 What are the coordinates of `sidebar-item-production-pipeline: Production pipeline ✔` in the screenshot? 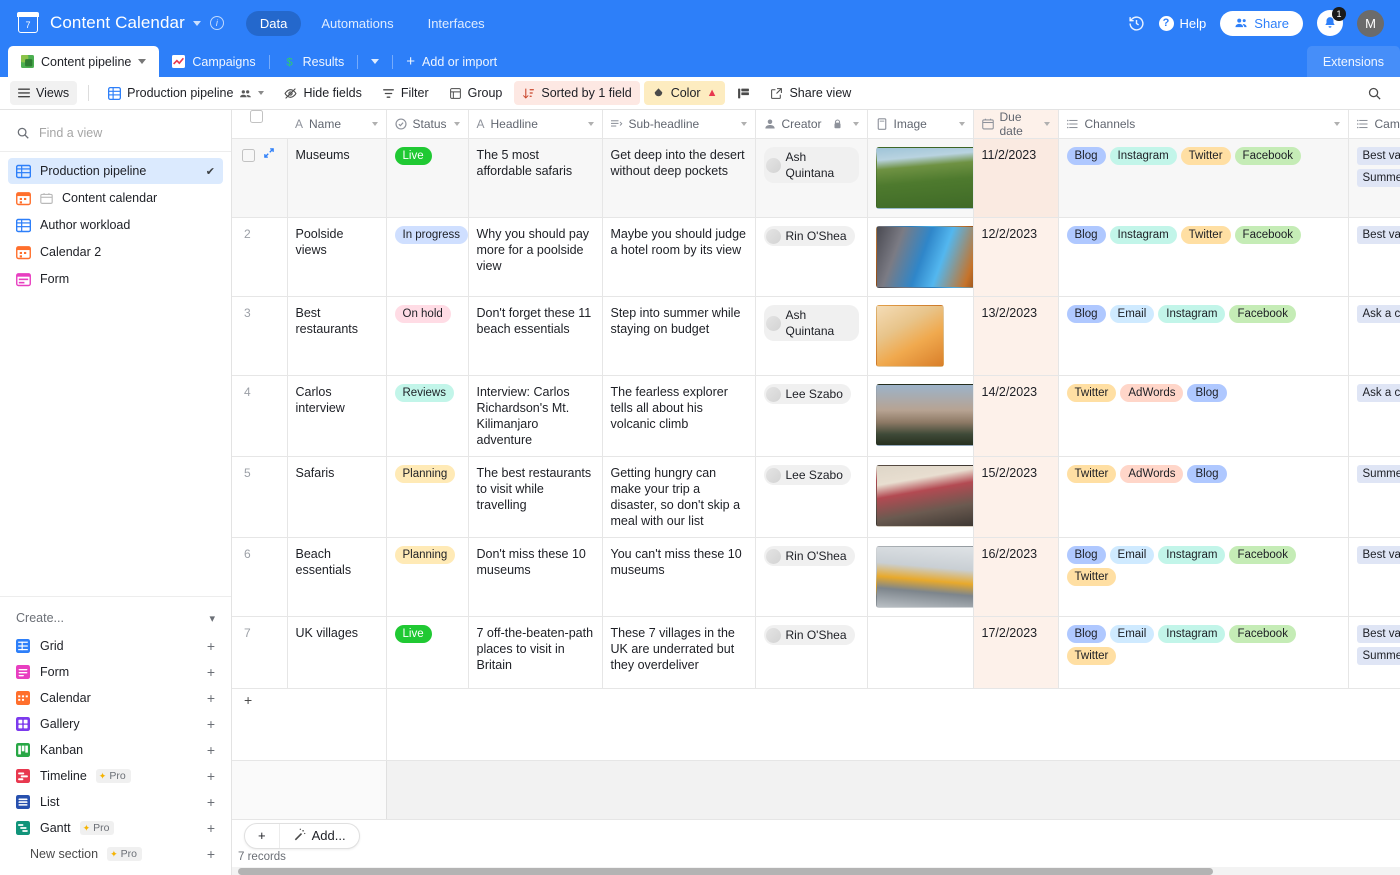 It's located at (115, 171).